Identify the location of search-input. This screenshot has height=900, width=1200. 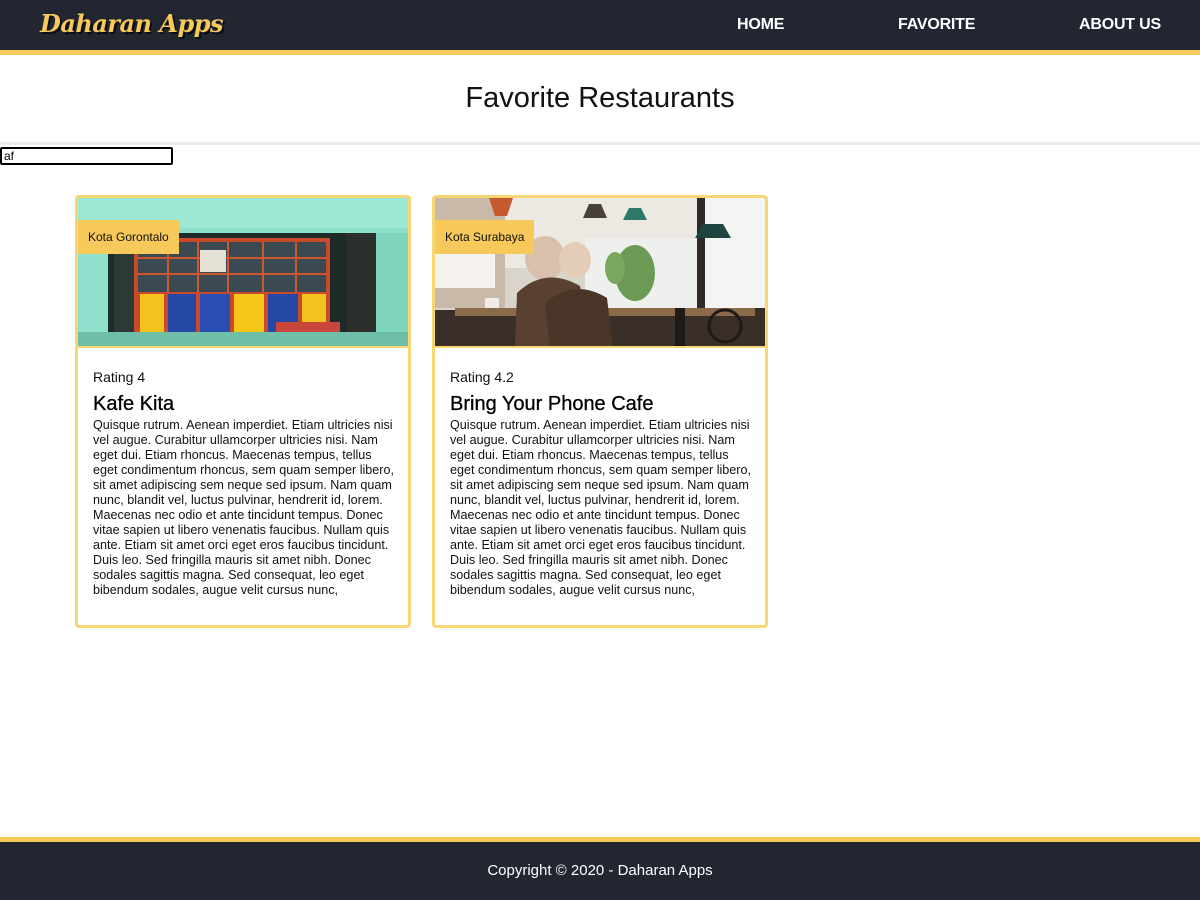
(86, 156).